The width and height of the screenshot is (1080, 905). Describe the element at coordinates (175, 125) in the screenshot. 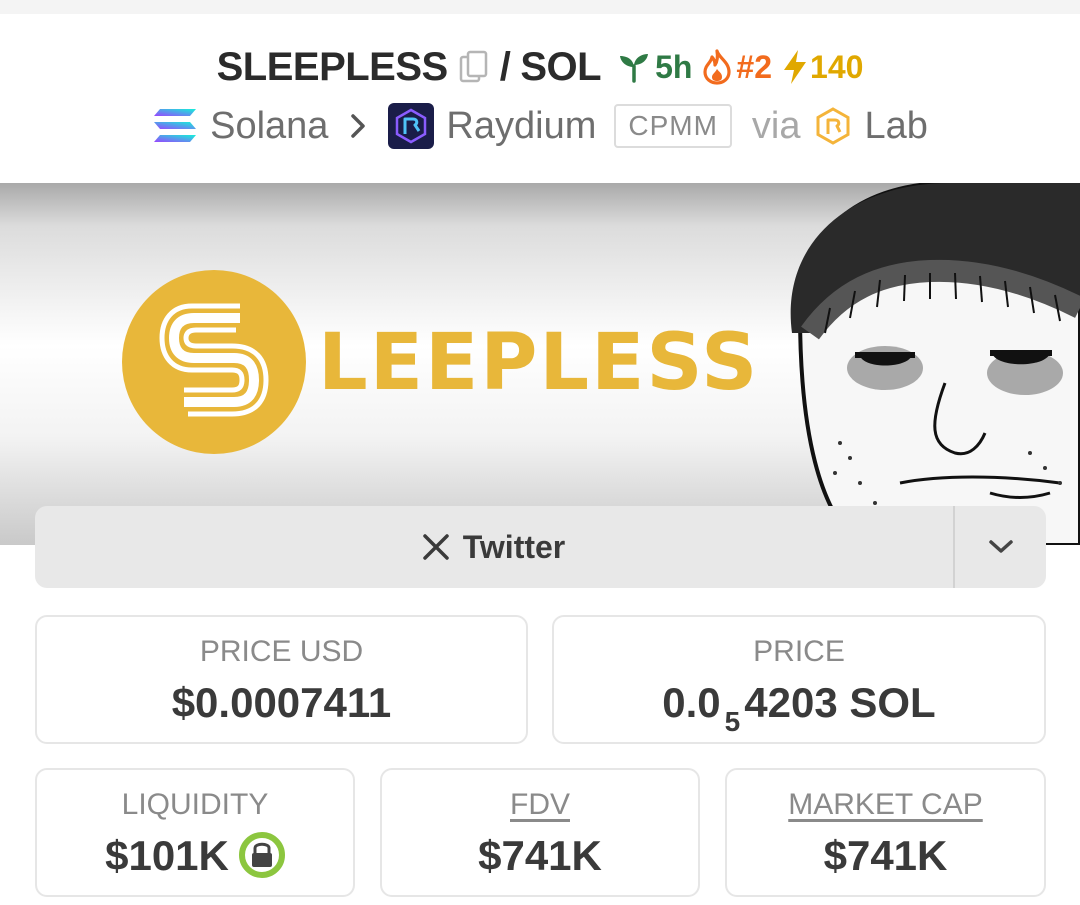

I see `solana-icon` at that location.